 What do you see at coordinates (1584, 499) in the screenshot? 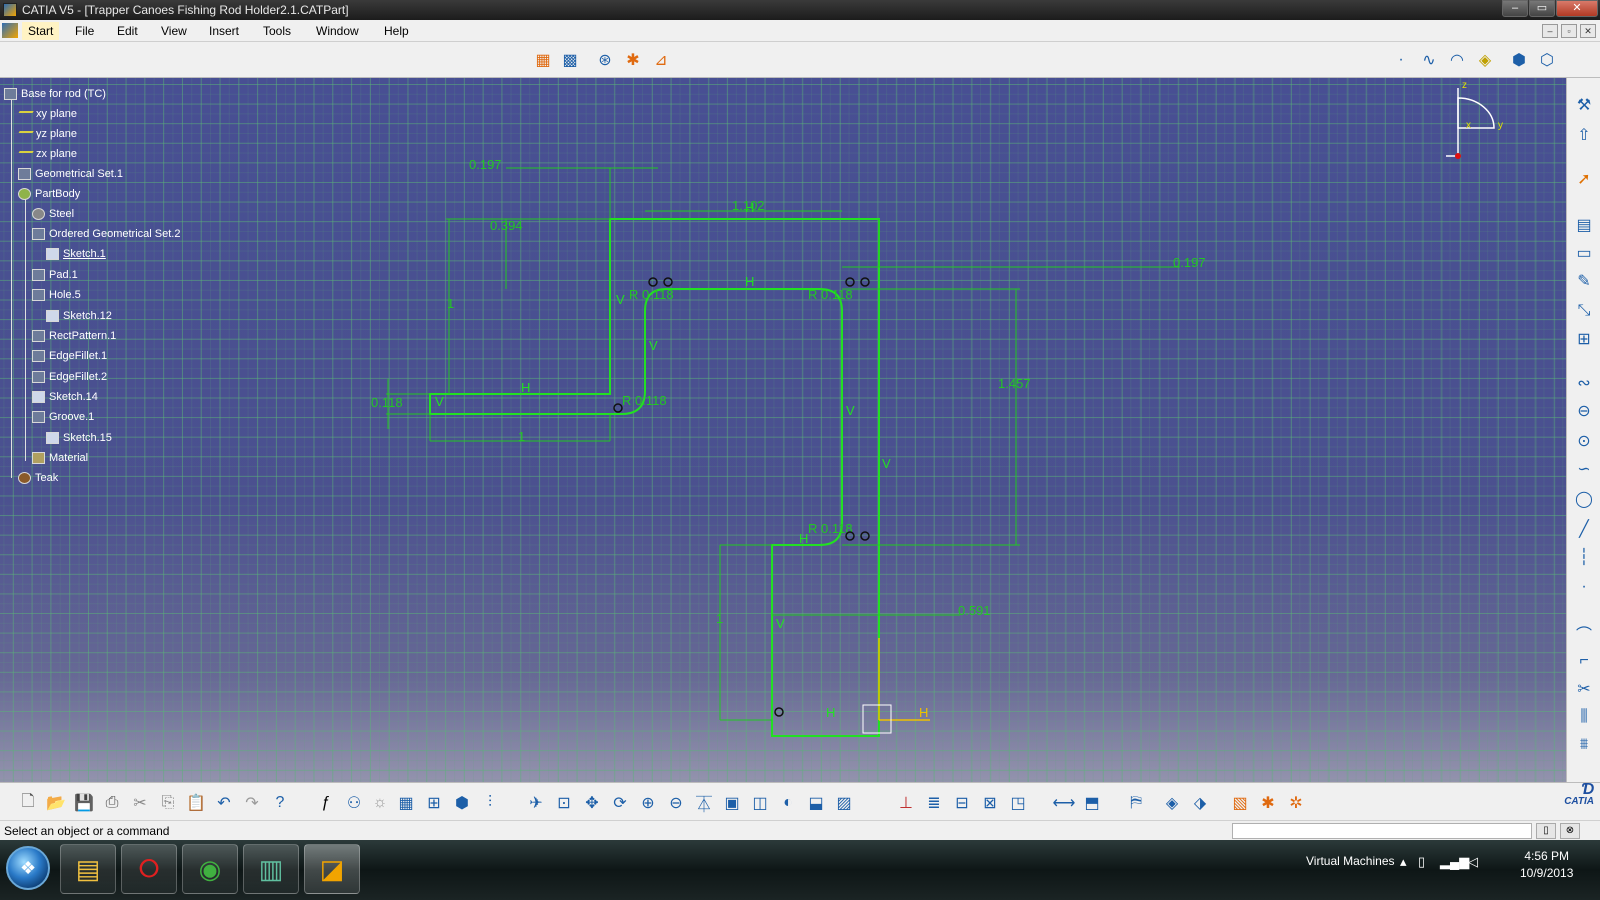
I see `ellipse-icon: ◯` at bounding box center [1584, 499].